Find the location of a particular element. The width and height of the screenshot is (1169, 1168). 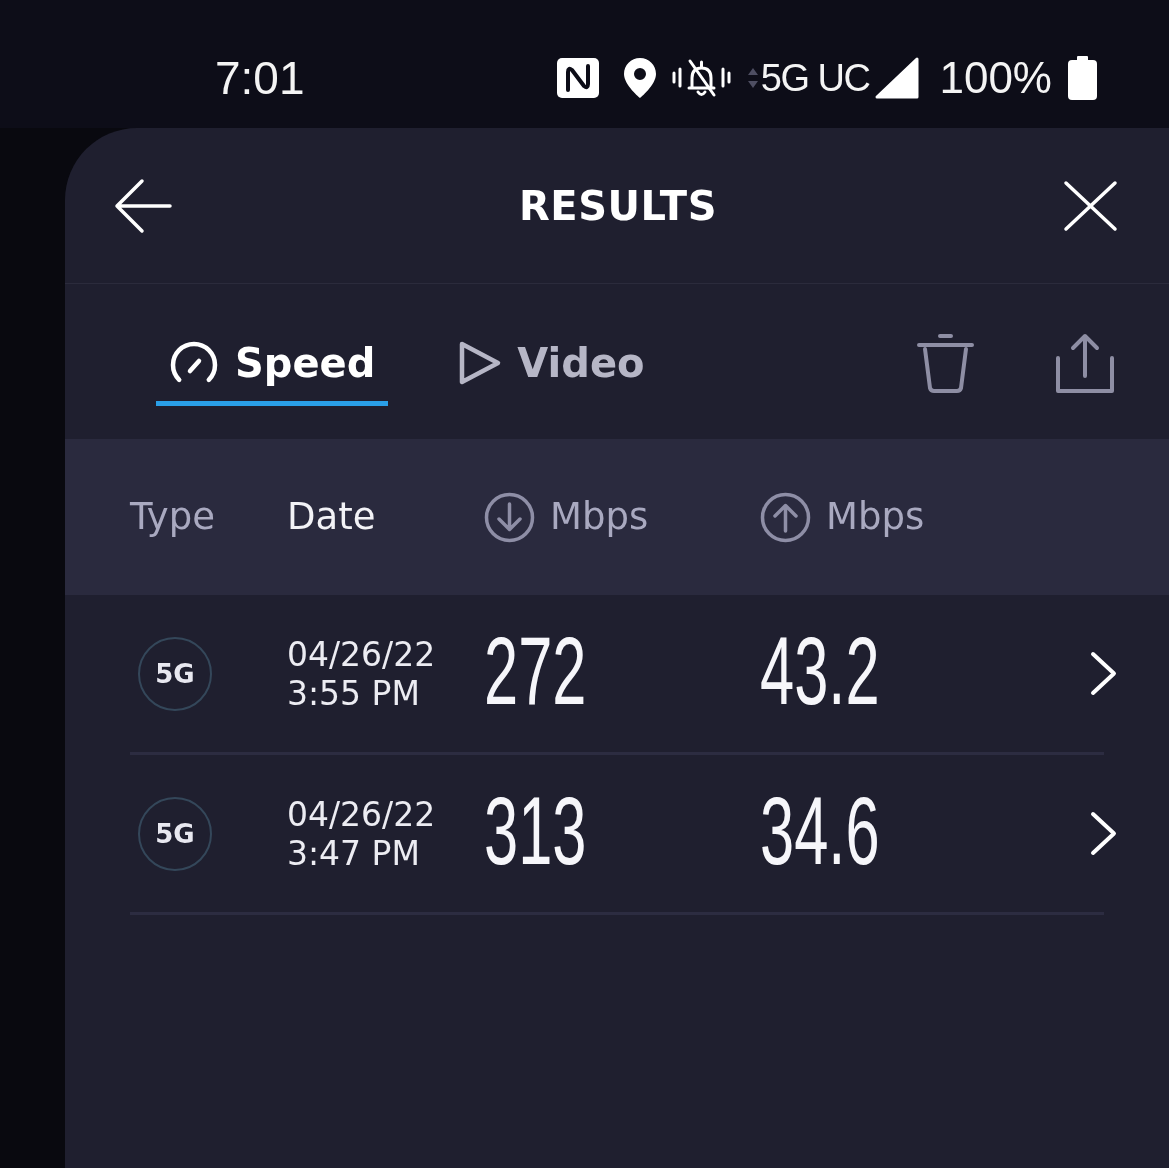

data-arrows-icon is located at coordinates (752, 78).